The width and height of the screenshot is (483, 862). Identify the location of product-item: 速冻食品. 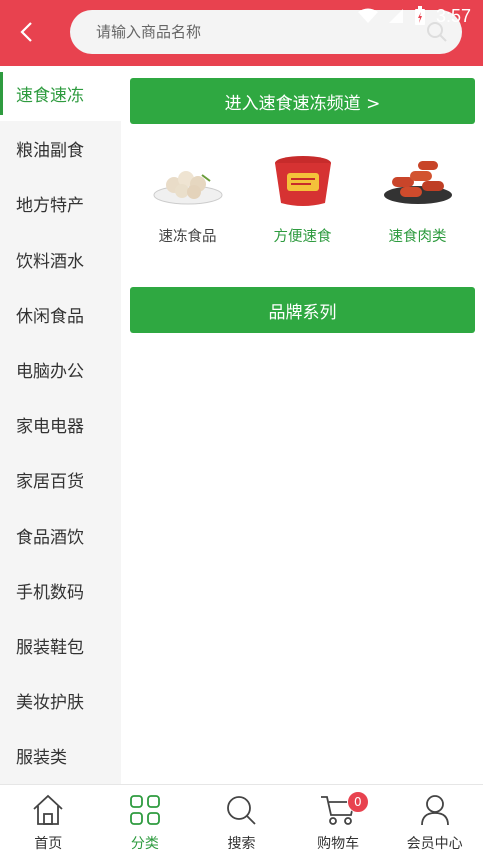
(187, 206).